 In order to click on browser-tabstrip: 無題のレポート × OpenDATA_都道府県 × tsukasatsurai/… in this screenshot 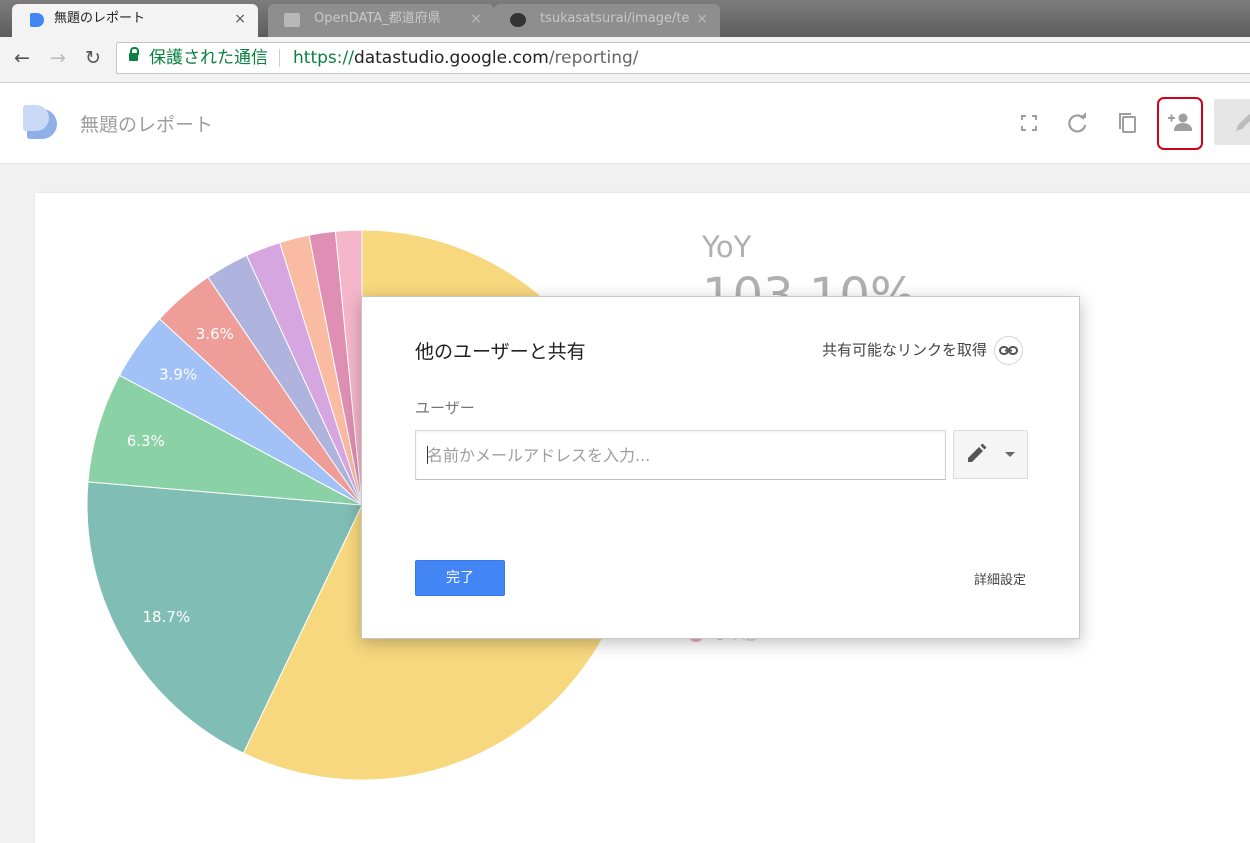, I will do `click(625, 18)`.